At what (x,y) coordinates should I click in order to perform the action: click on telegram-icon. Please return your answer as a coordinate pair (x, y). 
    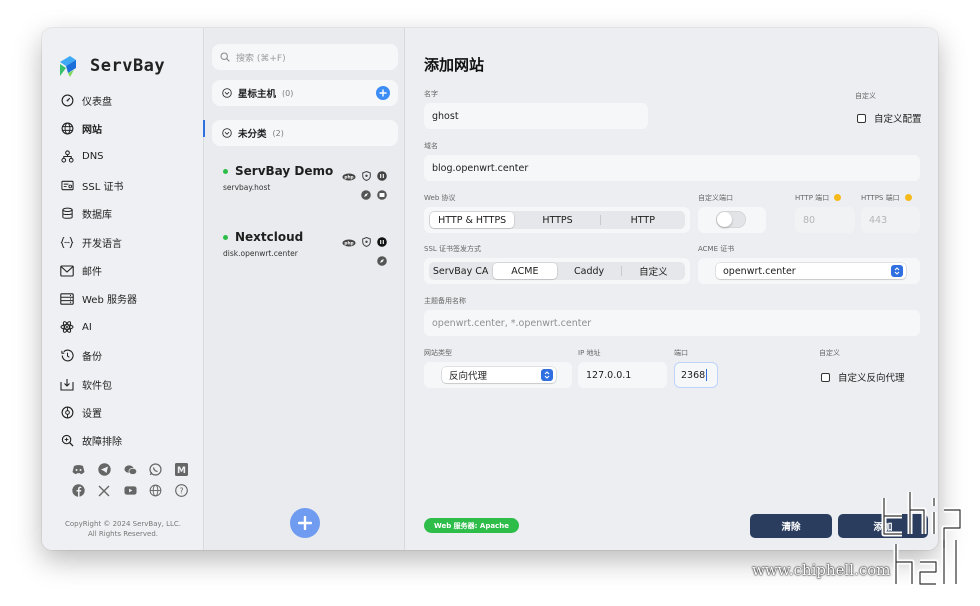
    Looking at the image, I should click on (104, 469).